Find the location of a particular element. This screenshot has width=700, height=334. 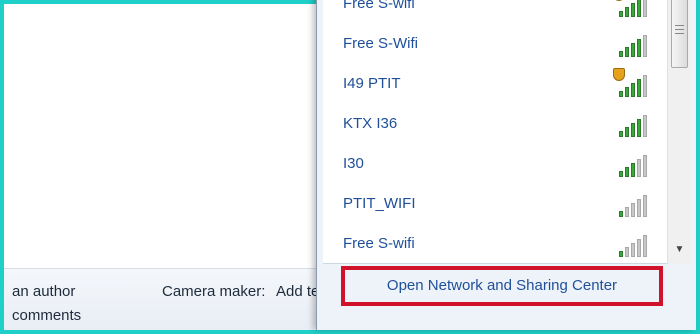

comments-value: comments is located at coordinates (46, 315).